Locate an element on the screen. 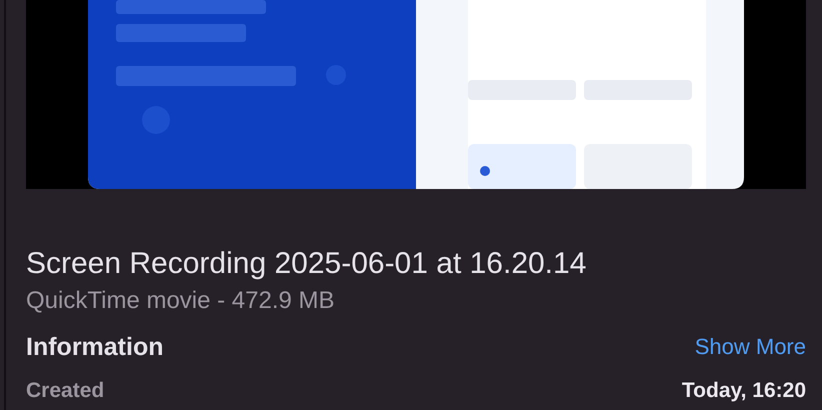 This screenshot has width=822, height=410. file-name: Screen Recording 2025-06-01 at 16.20.14 is located at coordinates (307, 264).